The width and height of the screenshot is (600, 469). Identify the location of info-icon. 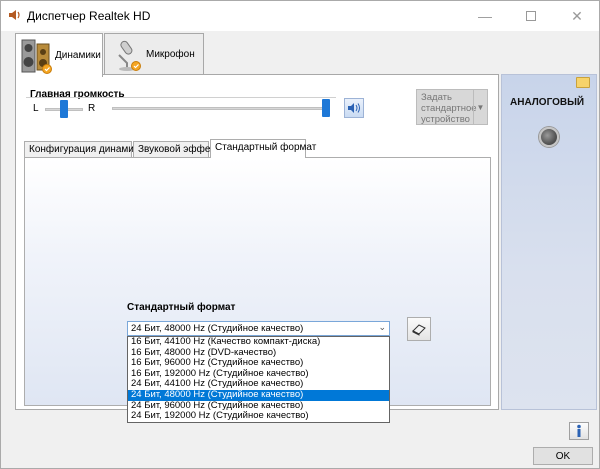
(579, 430).